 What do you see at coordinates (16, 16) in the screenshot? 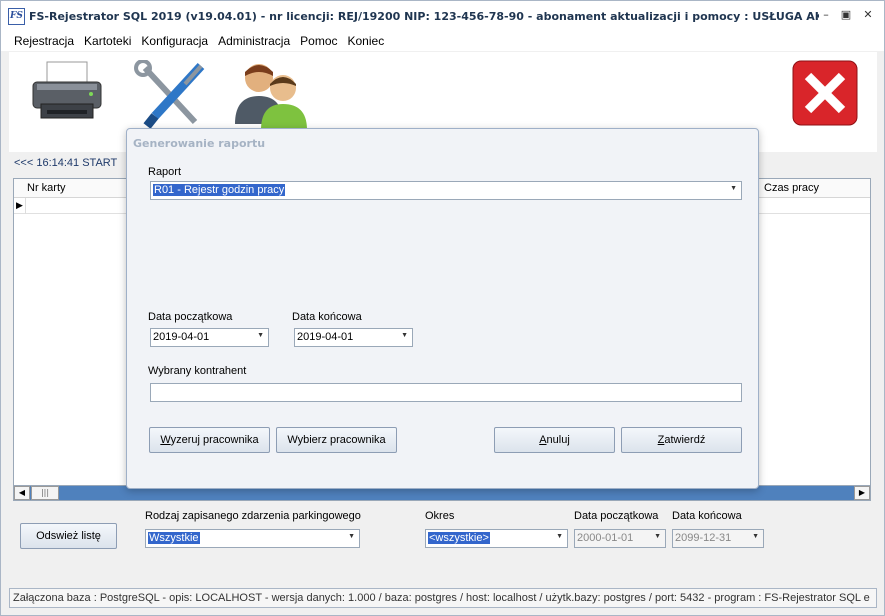
I see `app-icon: FS` at bounding box center [16, 16].